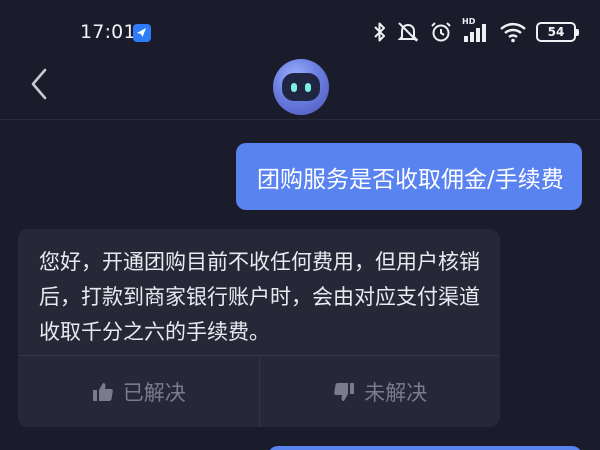 The image size is (600, 450). I want to click on battery-icon: 54, so click(557, 32).